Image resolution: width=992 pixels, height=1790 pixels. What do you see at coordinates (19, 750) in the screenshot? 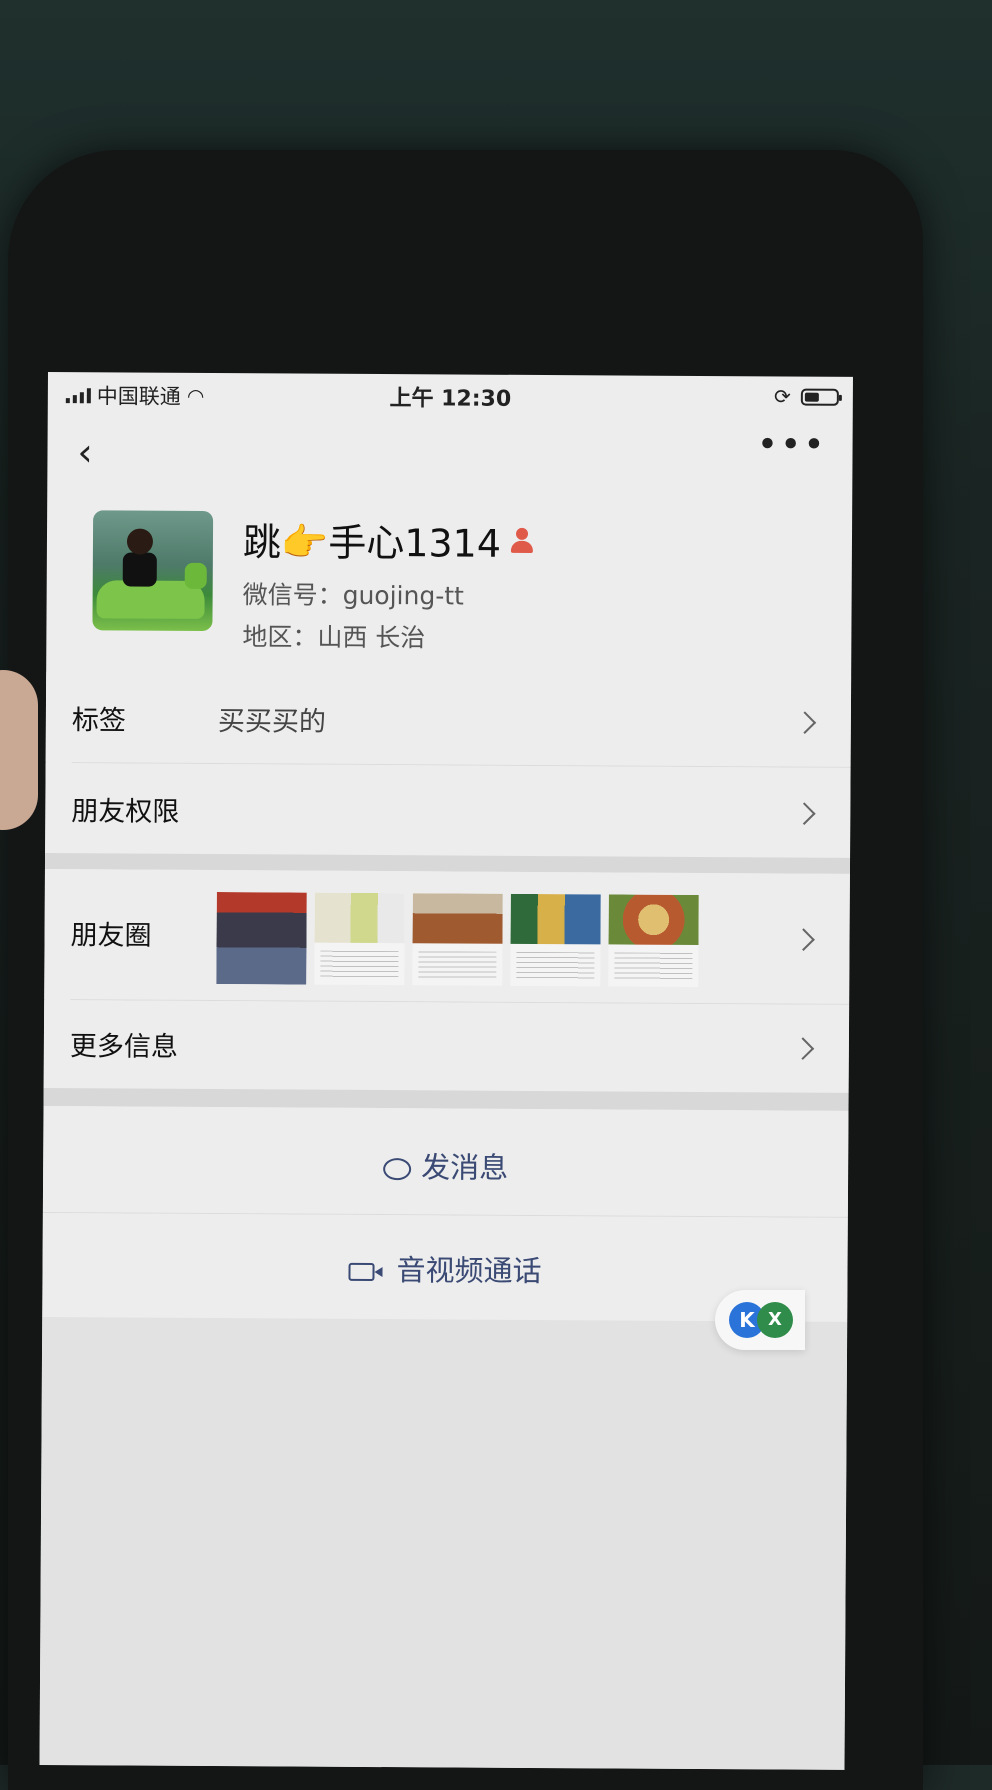
I see `finger` at bounding box center [19, 750].